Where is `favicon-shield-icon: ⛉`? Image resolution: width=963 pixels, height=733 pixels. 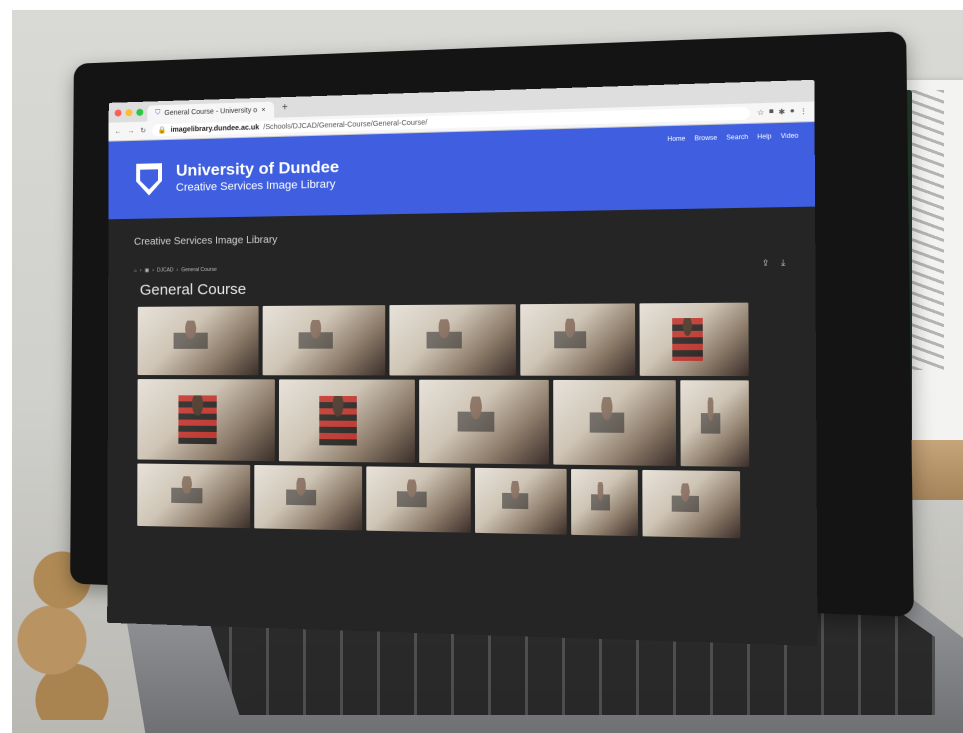 favicon-shield-icon: ⛉ is located at coordinates (158, 113).